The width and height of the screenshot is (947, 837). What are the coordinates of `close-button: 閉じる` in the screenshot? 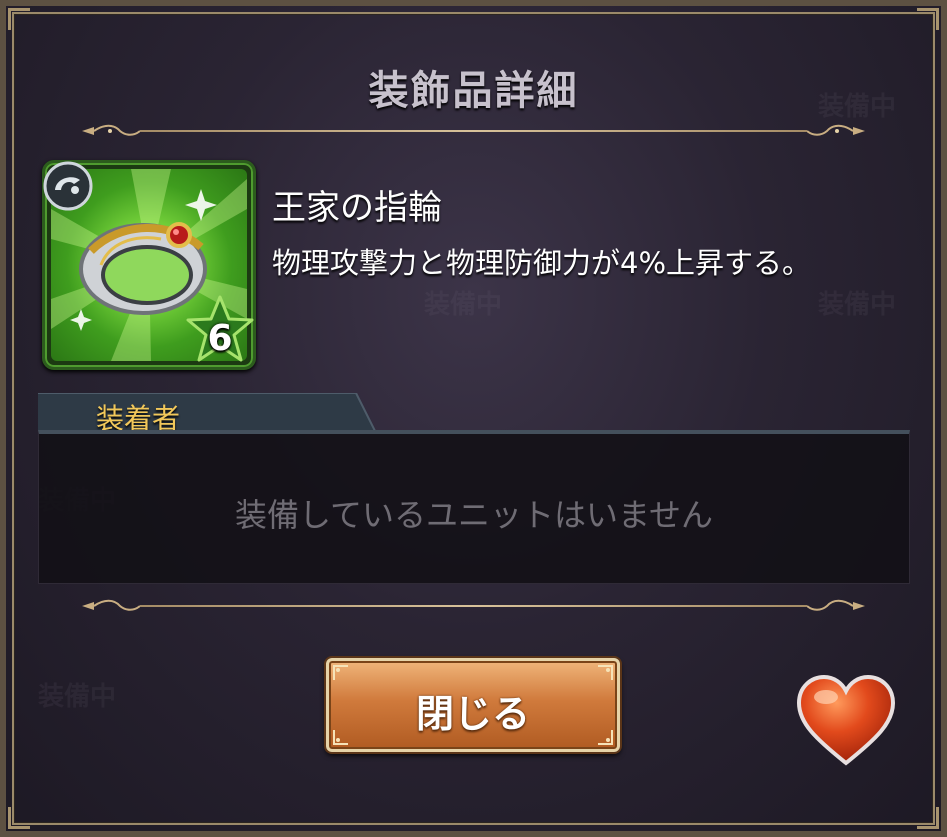 It's located at (473, 705).